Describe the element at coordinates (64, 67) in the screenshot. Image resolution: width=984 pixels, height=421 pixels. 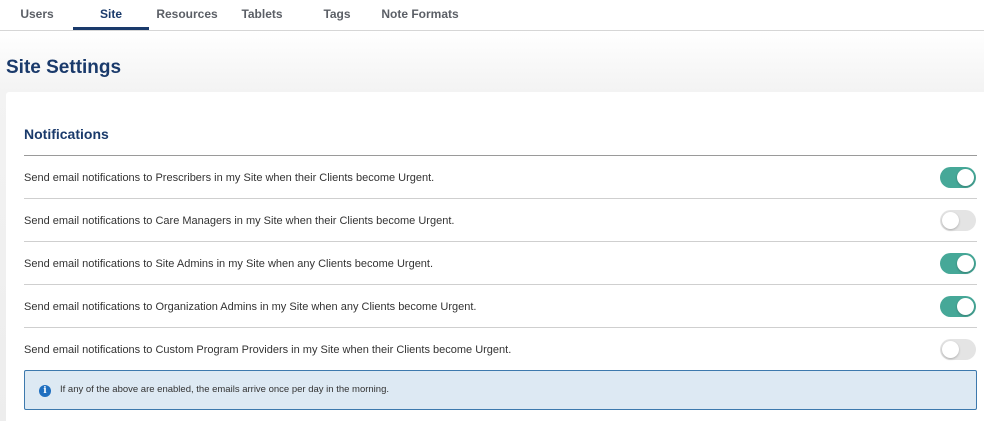
I see `page-title: Site Settings` at that location.